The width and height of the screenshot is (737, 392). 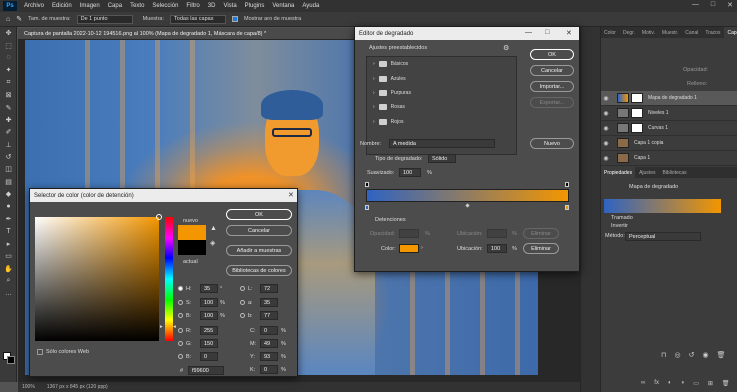 I want to click on b-field: 100, so click(x=209, y=315).